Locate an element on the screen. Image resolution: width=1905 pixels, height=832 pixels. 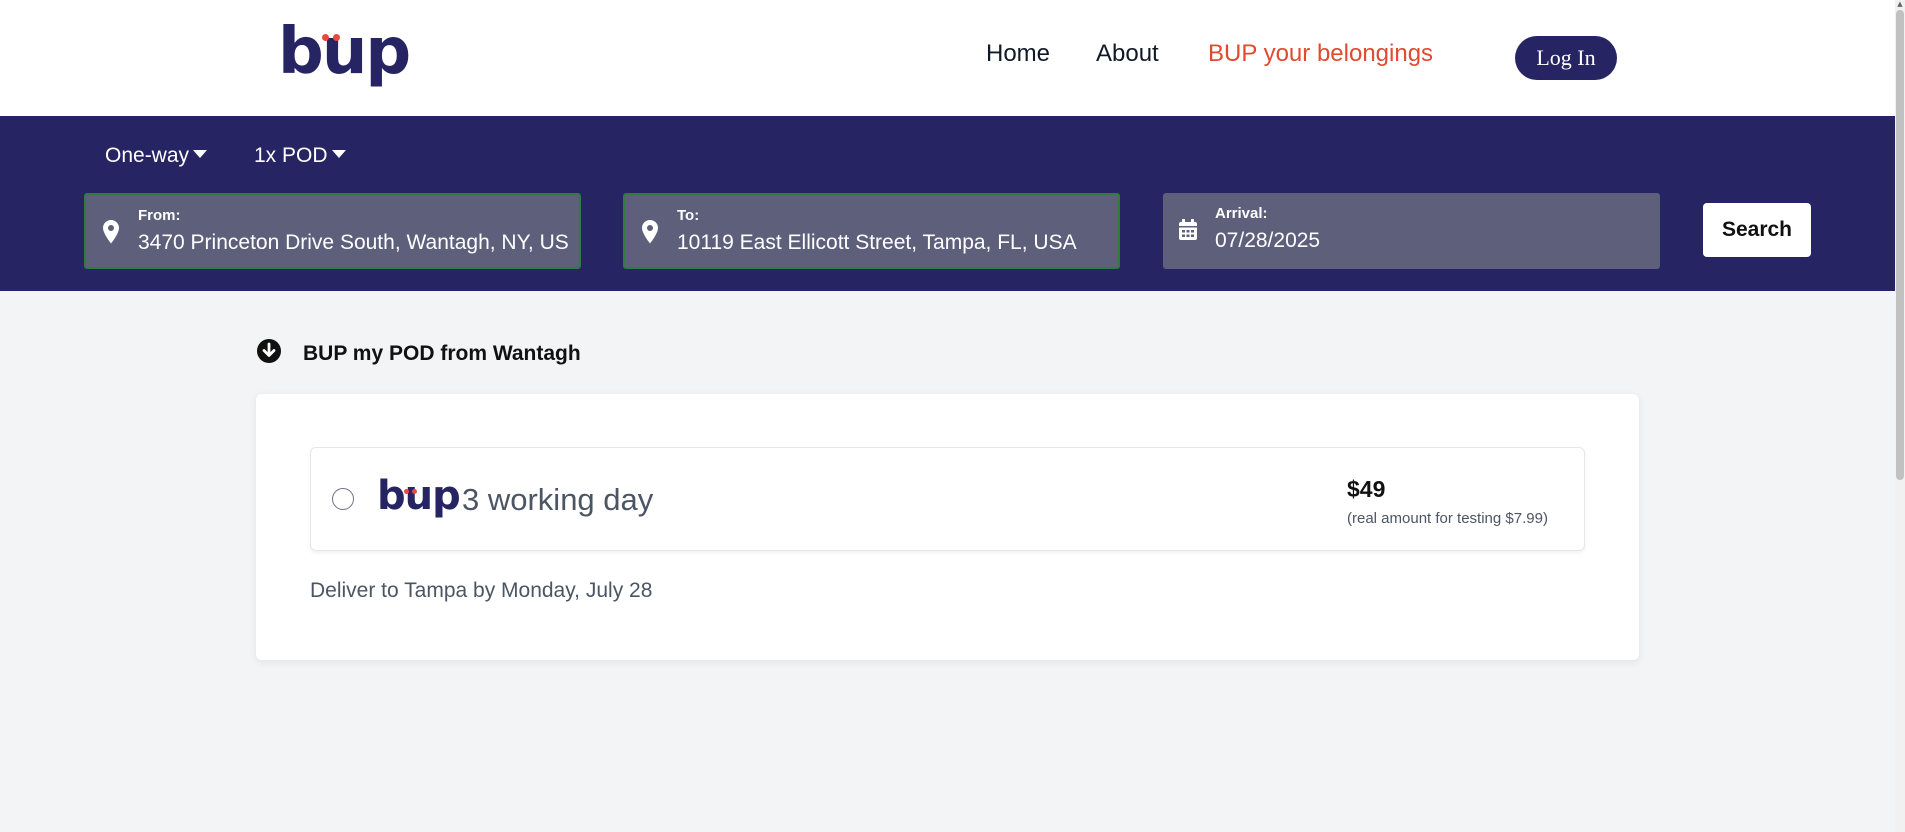
nav-home-link: Home is located at coordinates (1018, 54).